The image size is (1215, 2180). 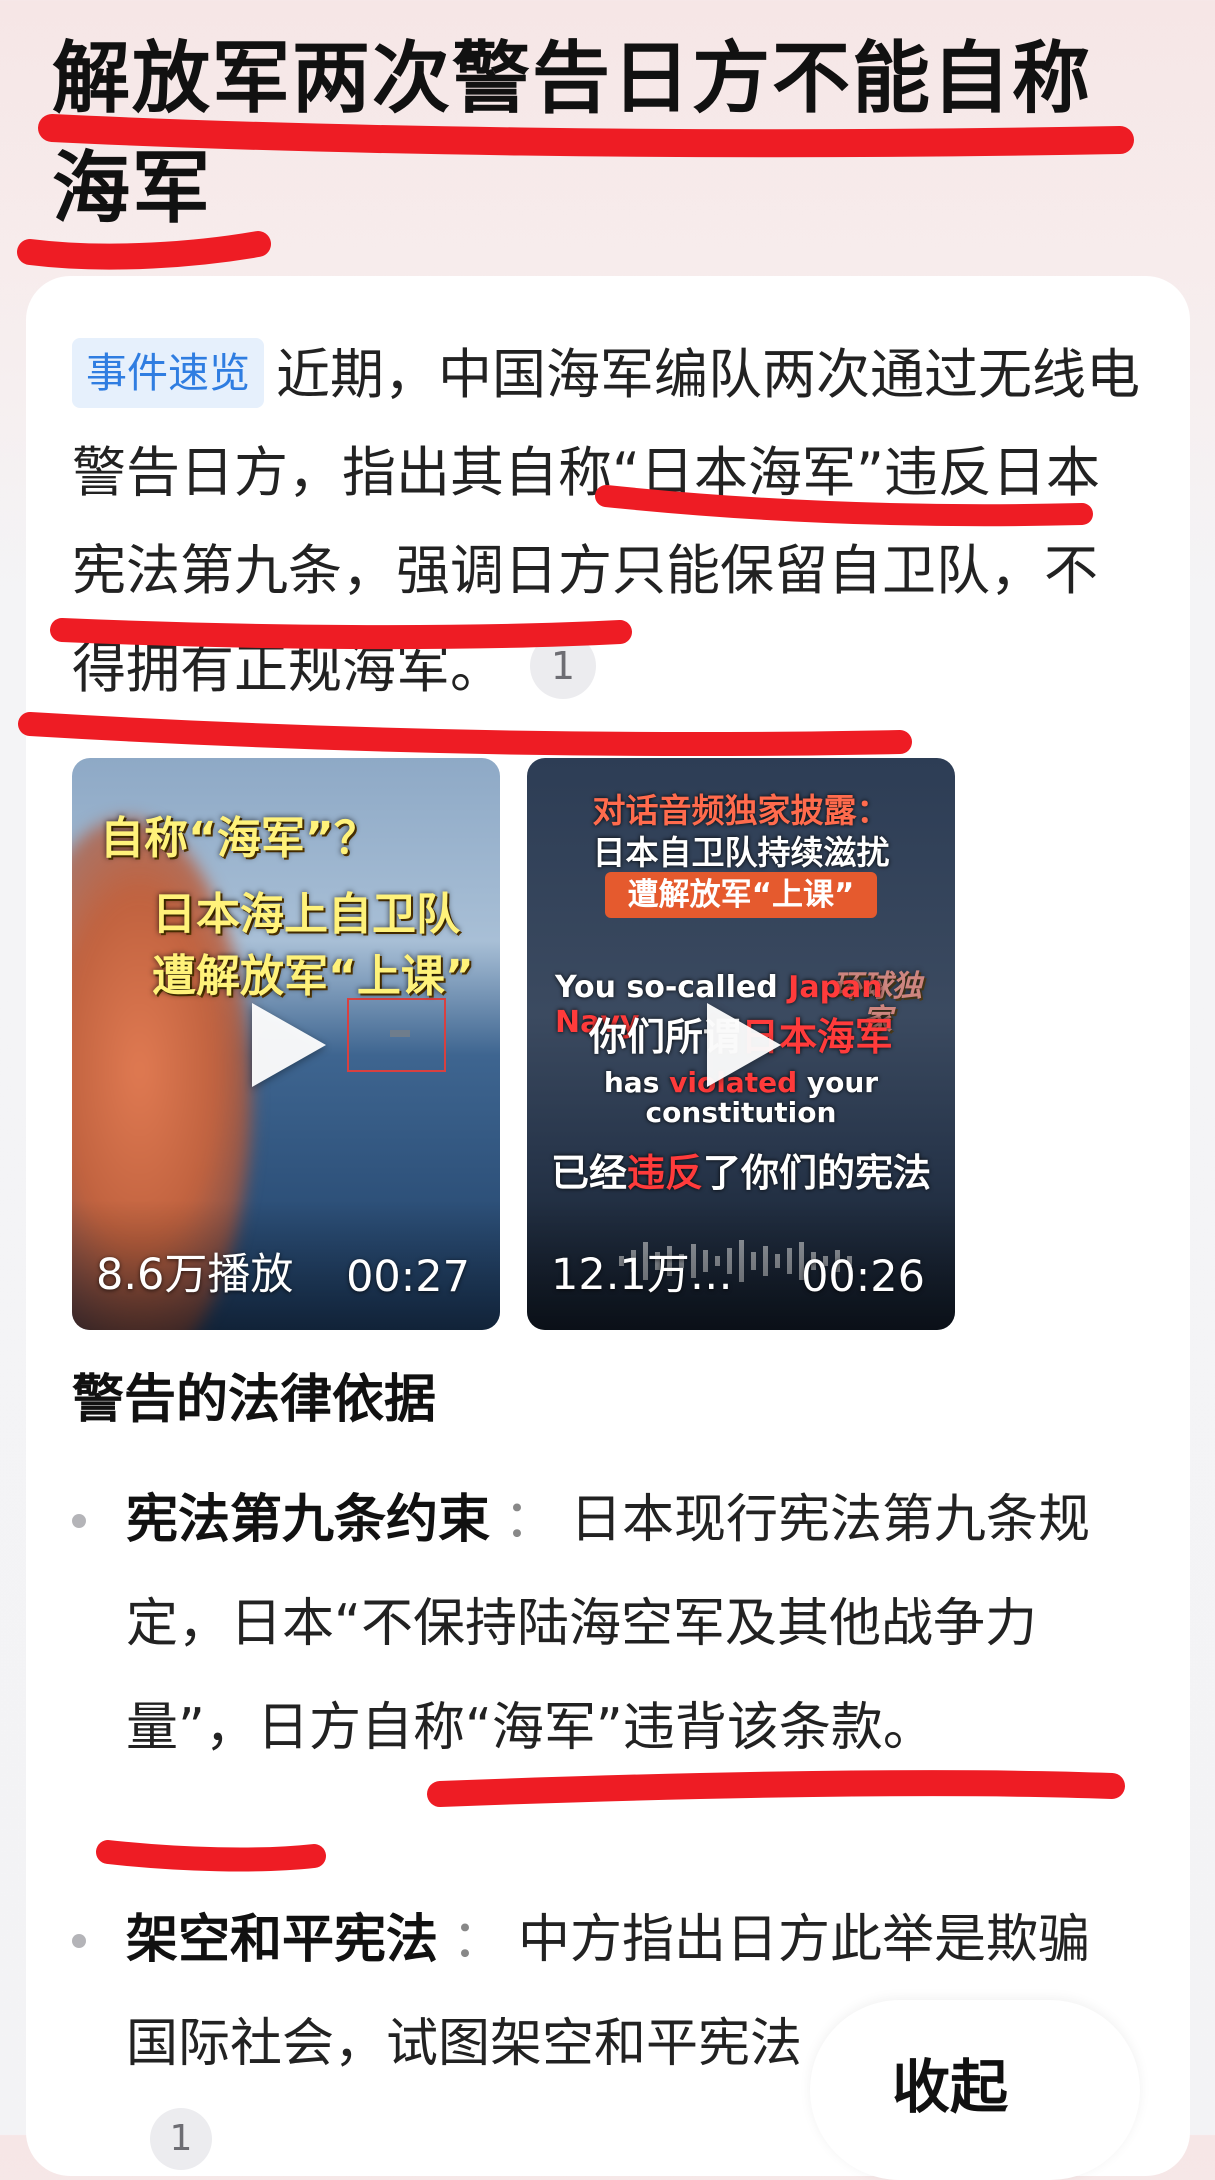 What do you see at coordinates (306, 914) in the screenshot?
I see `video-1-caption-line: 日本海上自卫队` at bounding box center [306, 914].